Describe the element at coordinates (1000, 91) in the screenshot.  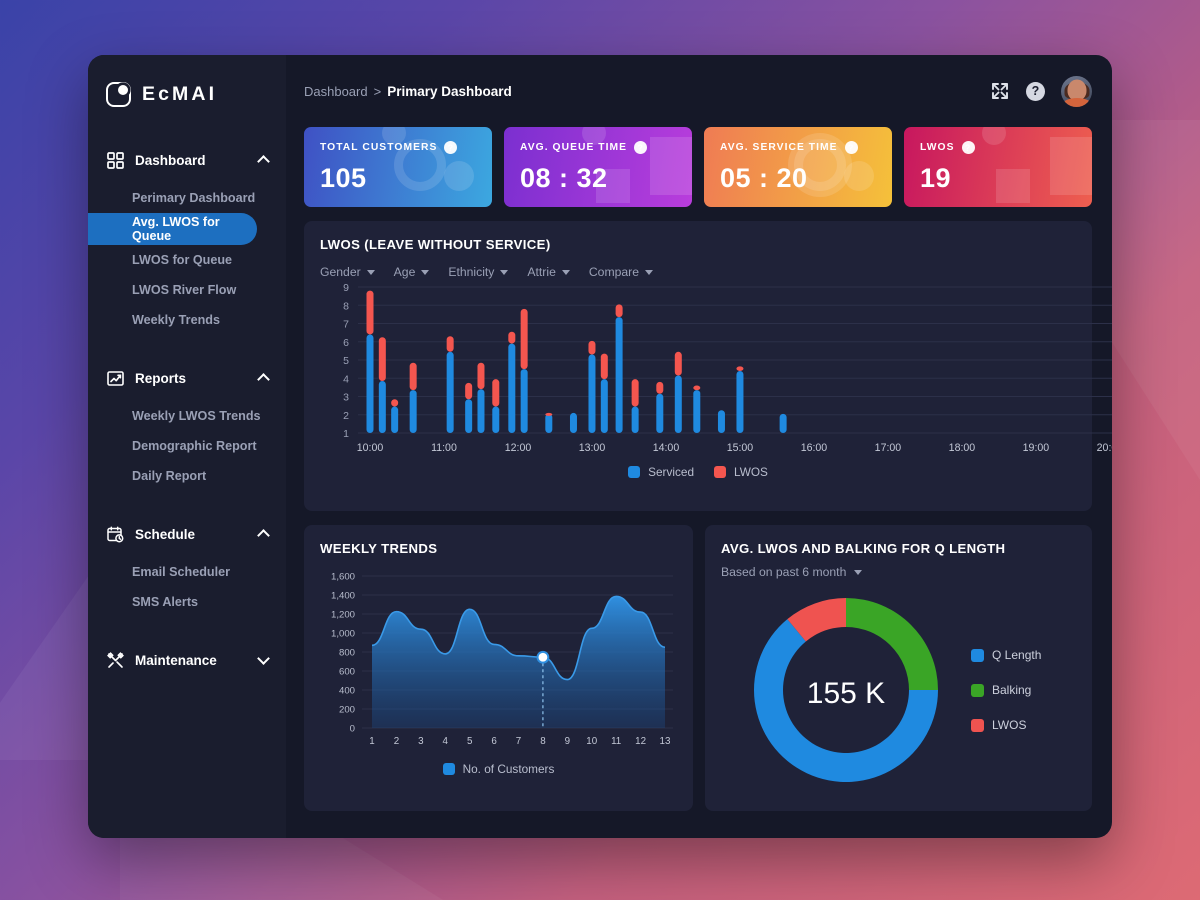
I see `expand-icon` at that location.